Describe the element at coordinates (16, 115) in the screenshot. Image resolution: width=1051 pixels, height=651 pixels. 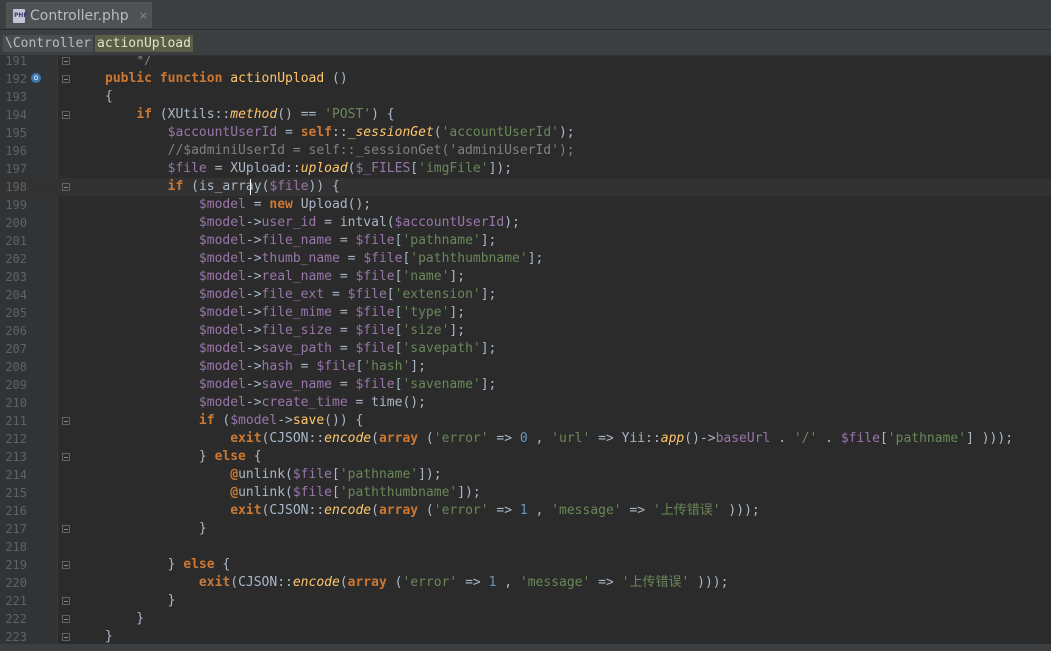
I see `line-number: 194` at that location.